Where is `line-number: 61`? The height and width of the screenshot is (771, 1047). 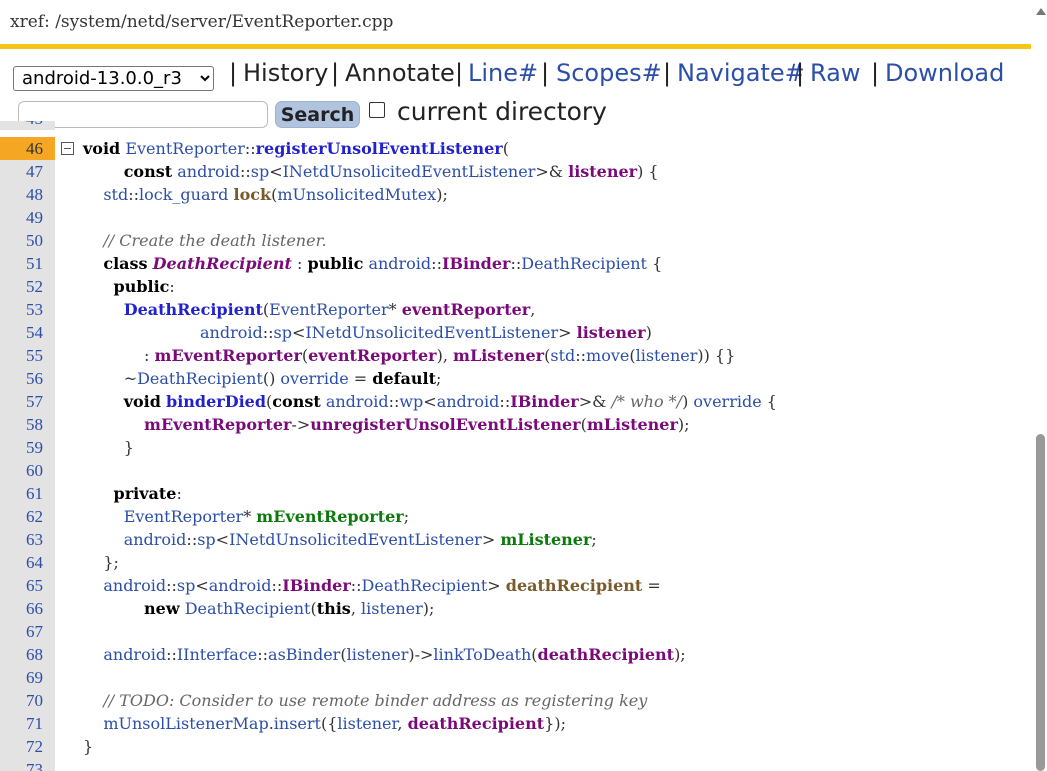 line-number: 61 is located at coordinates (27, 493).